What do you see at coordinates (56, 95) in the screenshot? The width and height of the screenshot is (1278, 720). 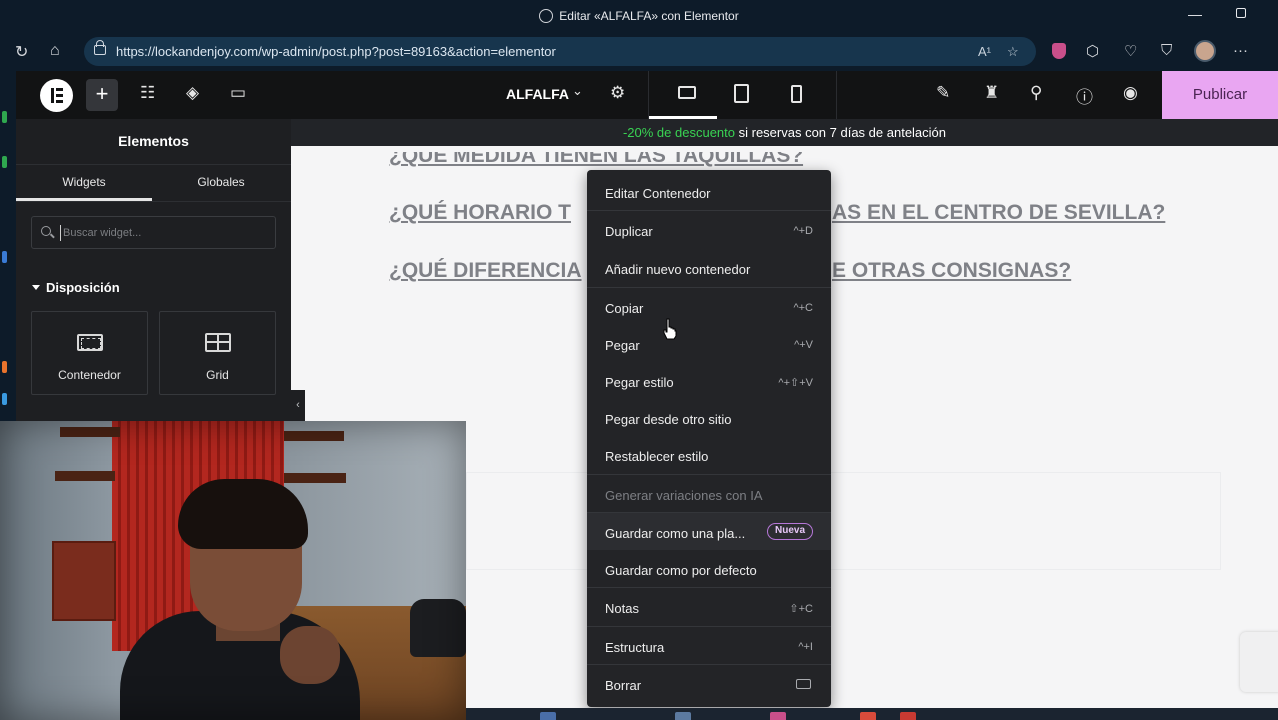 I see `elementor-logo-icon` at bounding box center [56, 95].